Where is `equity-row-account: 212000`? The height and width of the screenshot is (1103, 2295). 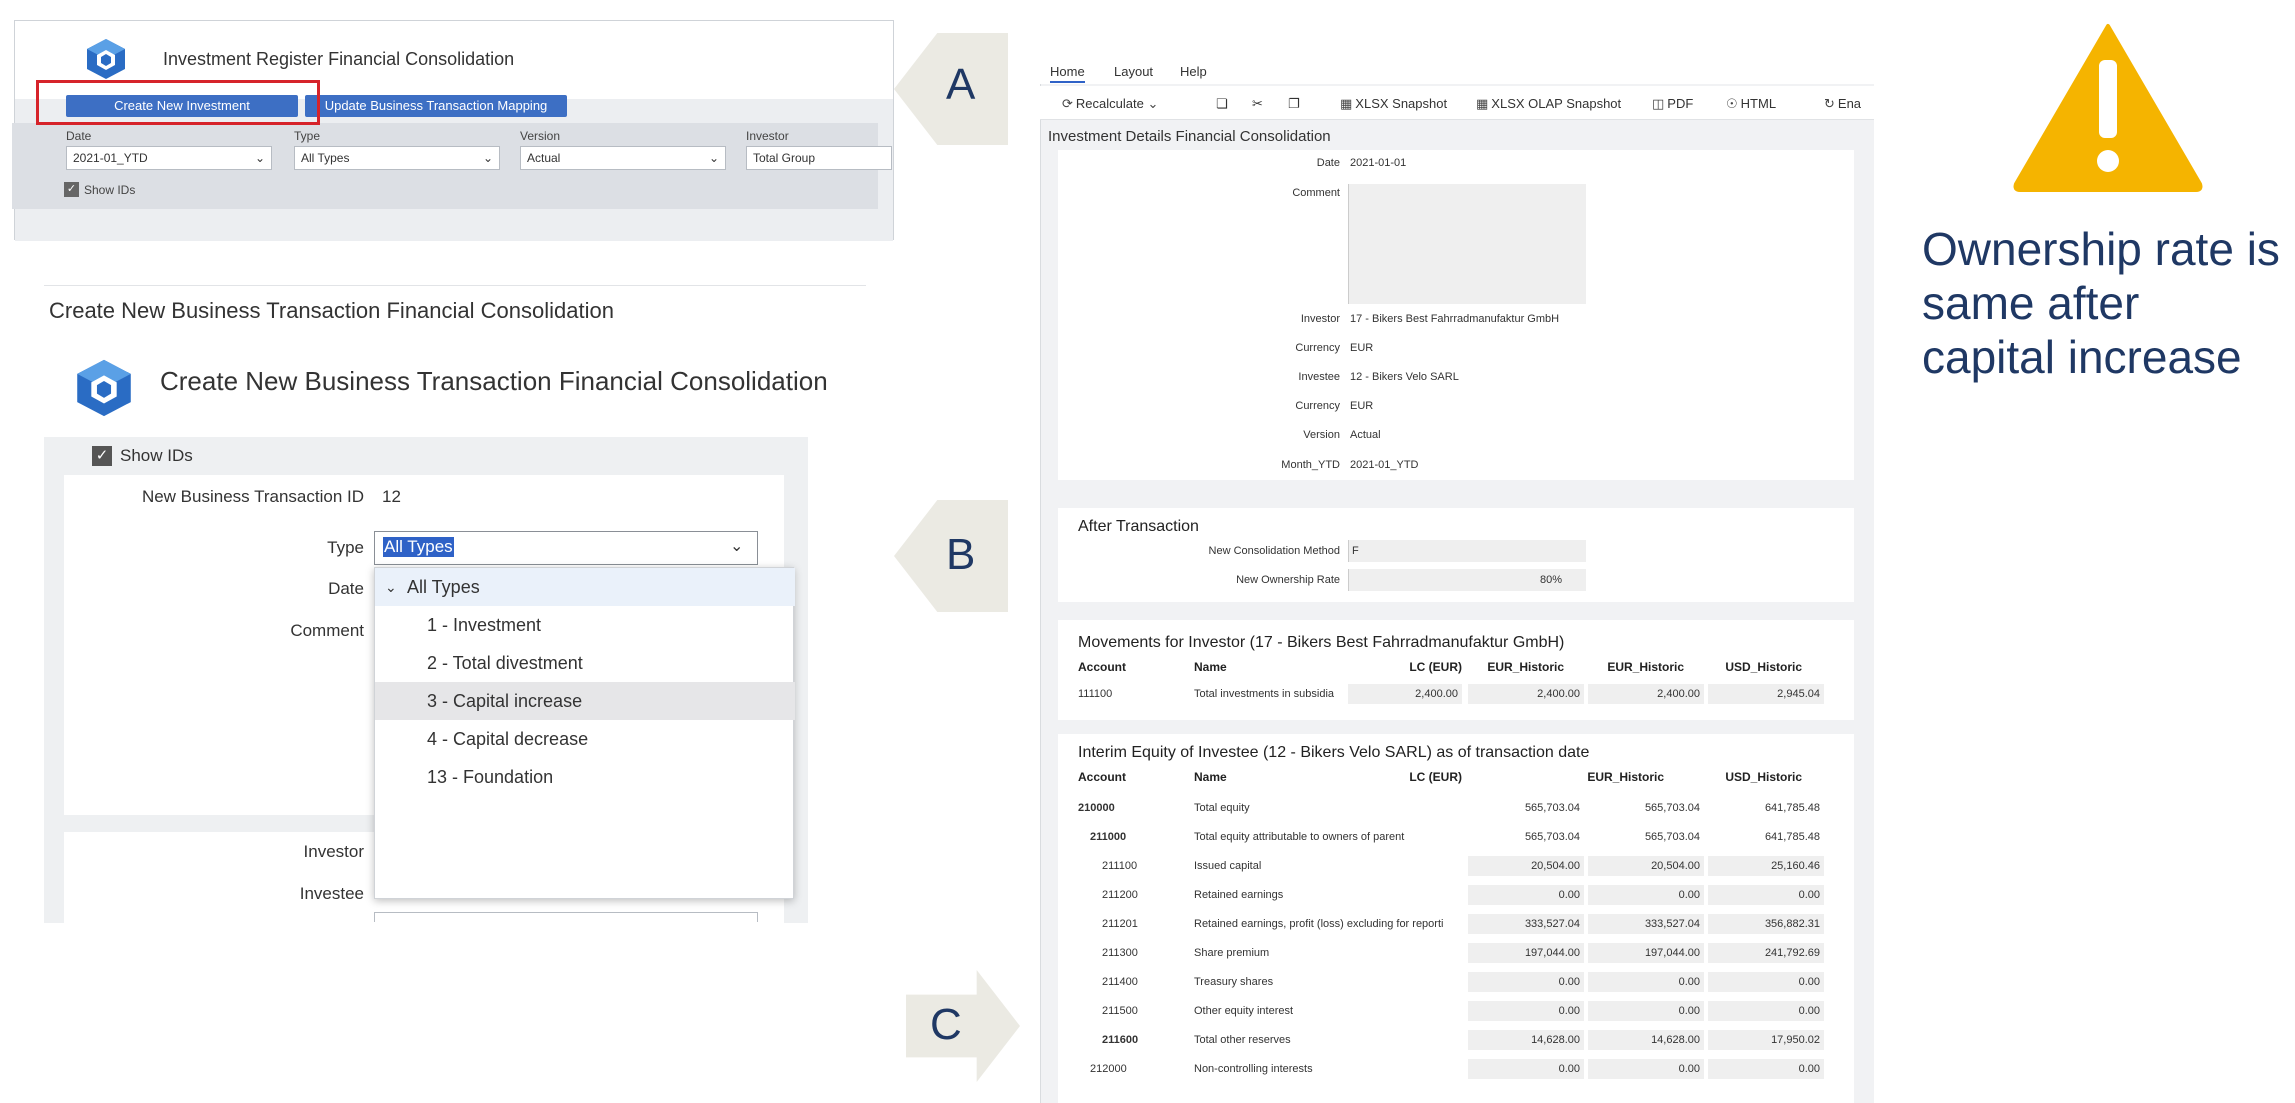
equity-row-account: 212000 is located at coordinates (1108, 1069).